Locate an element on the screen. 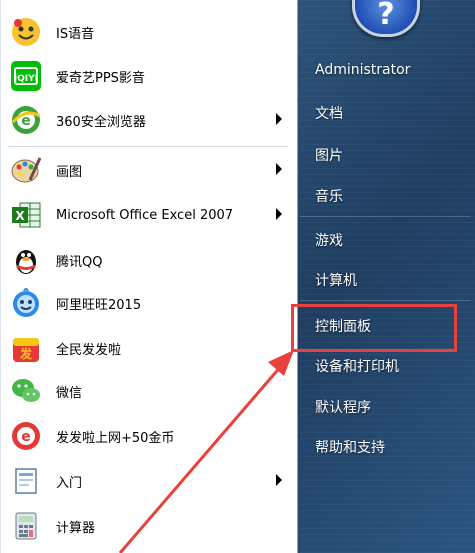 The width and height of the screenshot is (475, 553). program-label: 入门 is located at coordinates (69, 483).